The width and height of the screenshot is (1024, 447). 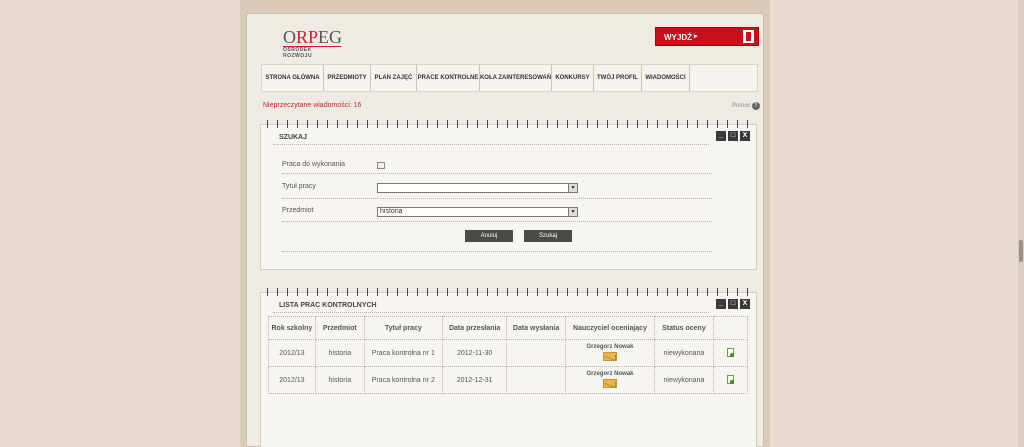 What do you see at coordinates (347, 78) in the screenshot?
I see `nav-item-subjects: PRZEDMIOTY` at bounding box center [347, 78].